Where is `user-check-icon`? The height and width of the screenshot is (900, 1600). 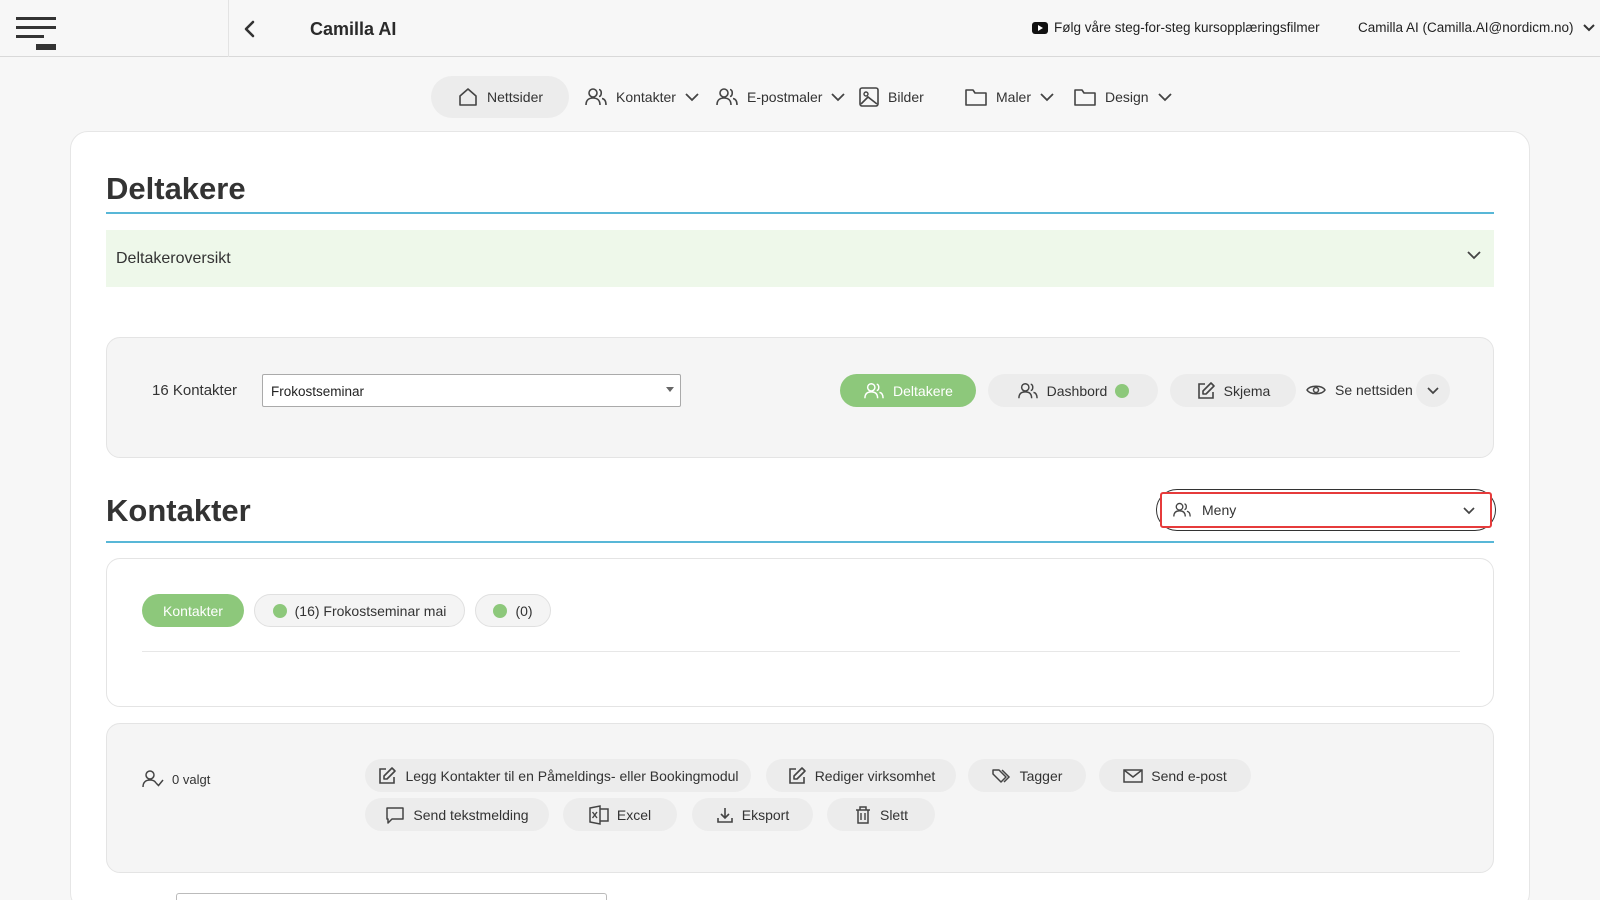 user-check-icon is located at coordinates (153, 779).